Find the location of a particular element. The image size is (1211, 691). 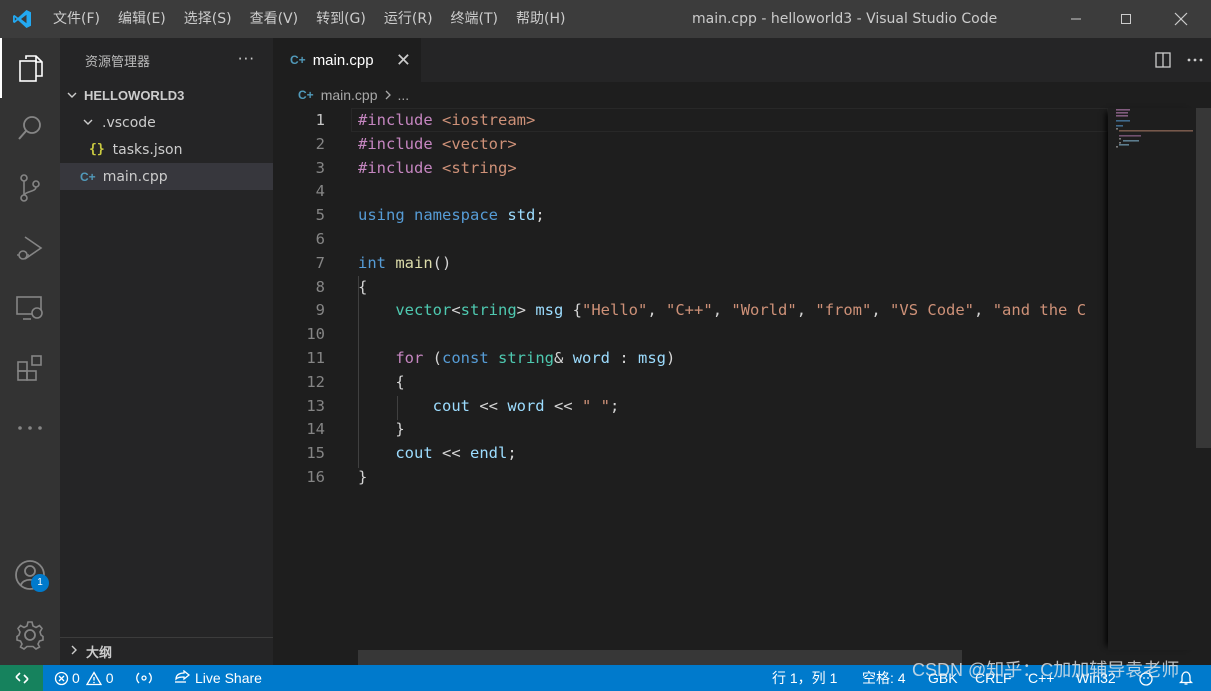

minimap-preview is located at coordinates (1154, 128).